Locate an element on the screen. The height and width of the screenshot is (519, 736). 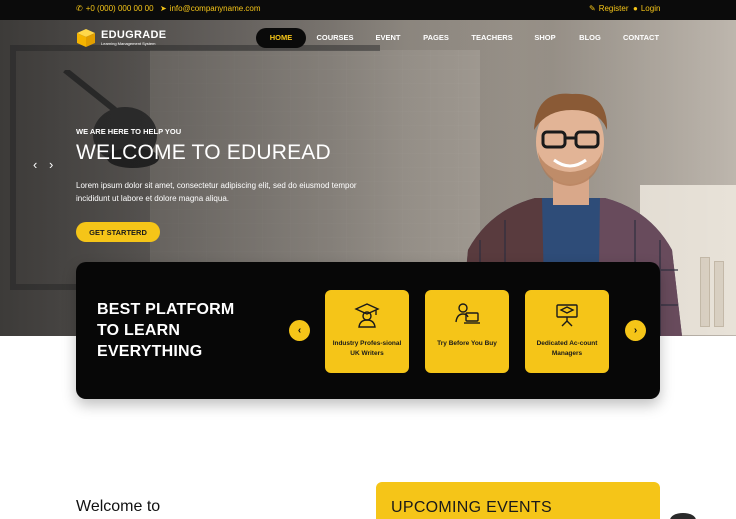
hero-next-arrow: › is located at coordinates (51, 164).